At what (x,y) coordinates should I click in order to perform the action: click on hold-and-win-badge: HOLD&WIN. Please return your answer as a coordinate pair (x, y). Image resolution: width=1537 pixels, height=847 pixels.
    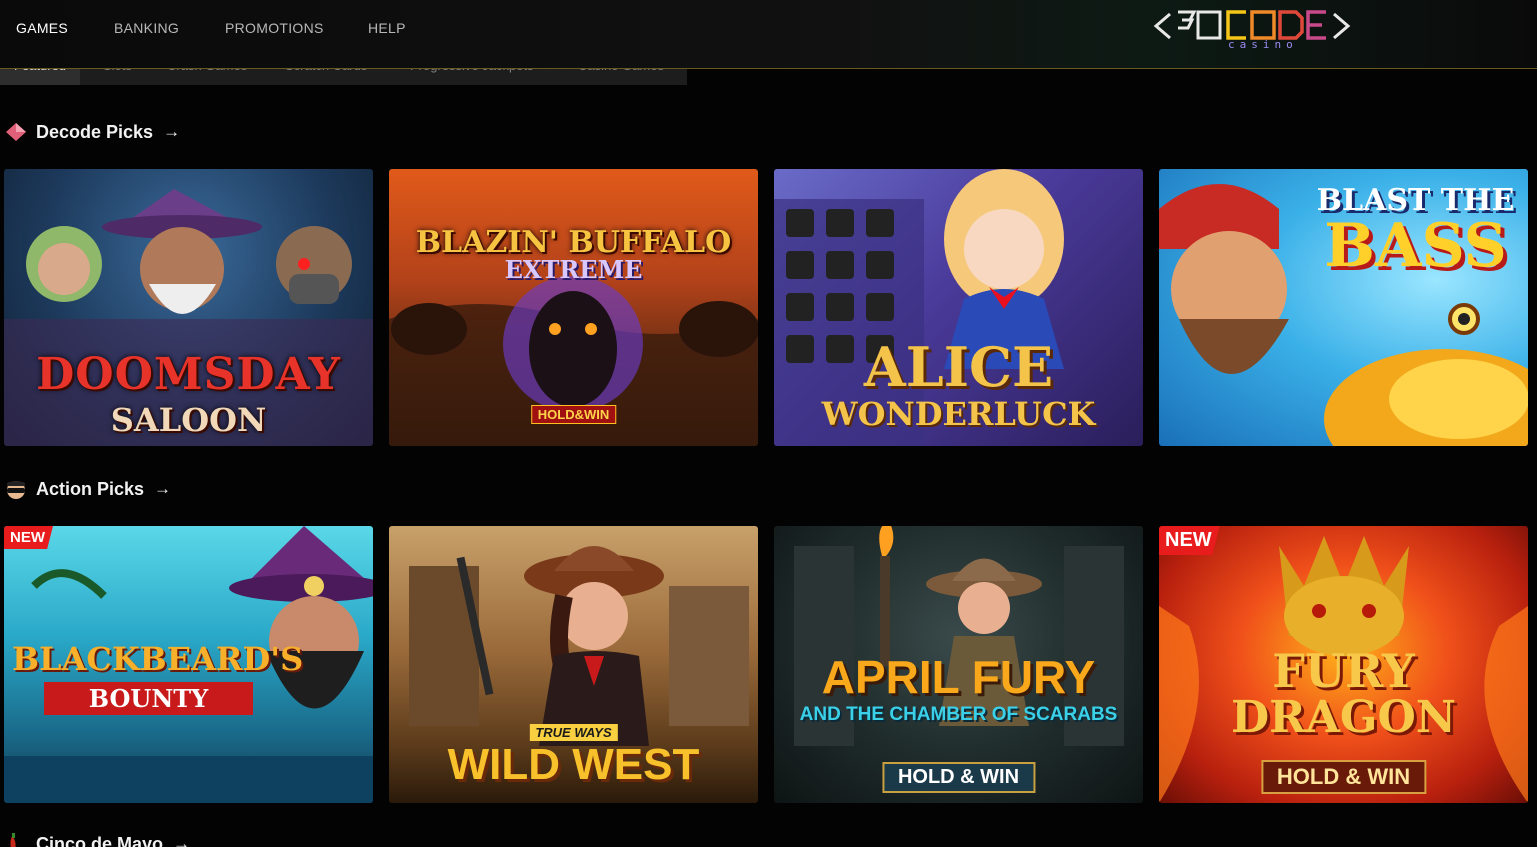
    Looking at the image, I should click on (573, 414).